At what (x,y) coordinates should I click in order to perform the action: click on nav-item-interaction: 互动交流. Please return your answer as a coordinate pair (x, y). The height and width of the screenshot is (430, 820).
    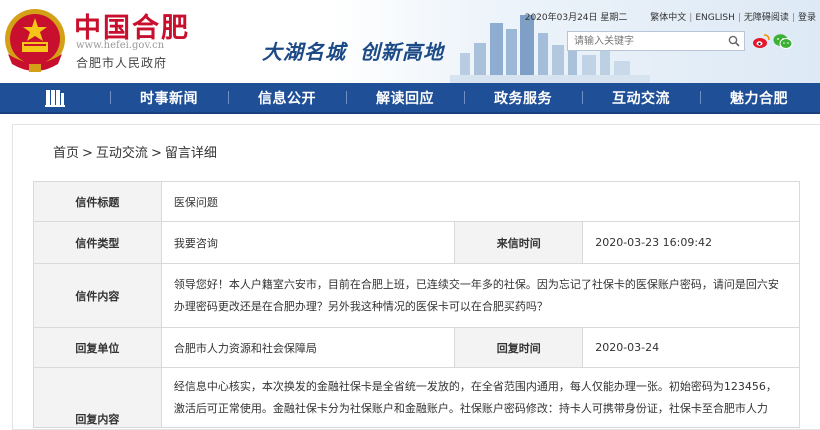
    Looking at the image, I should click on (641, 97).